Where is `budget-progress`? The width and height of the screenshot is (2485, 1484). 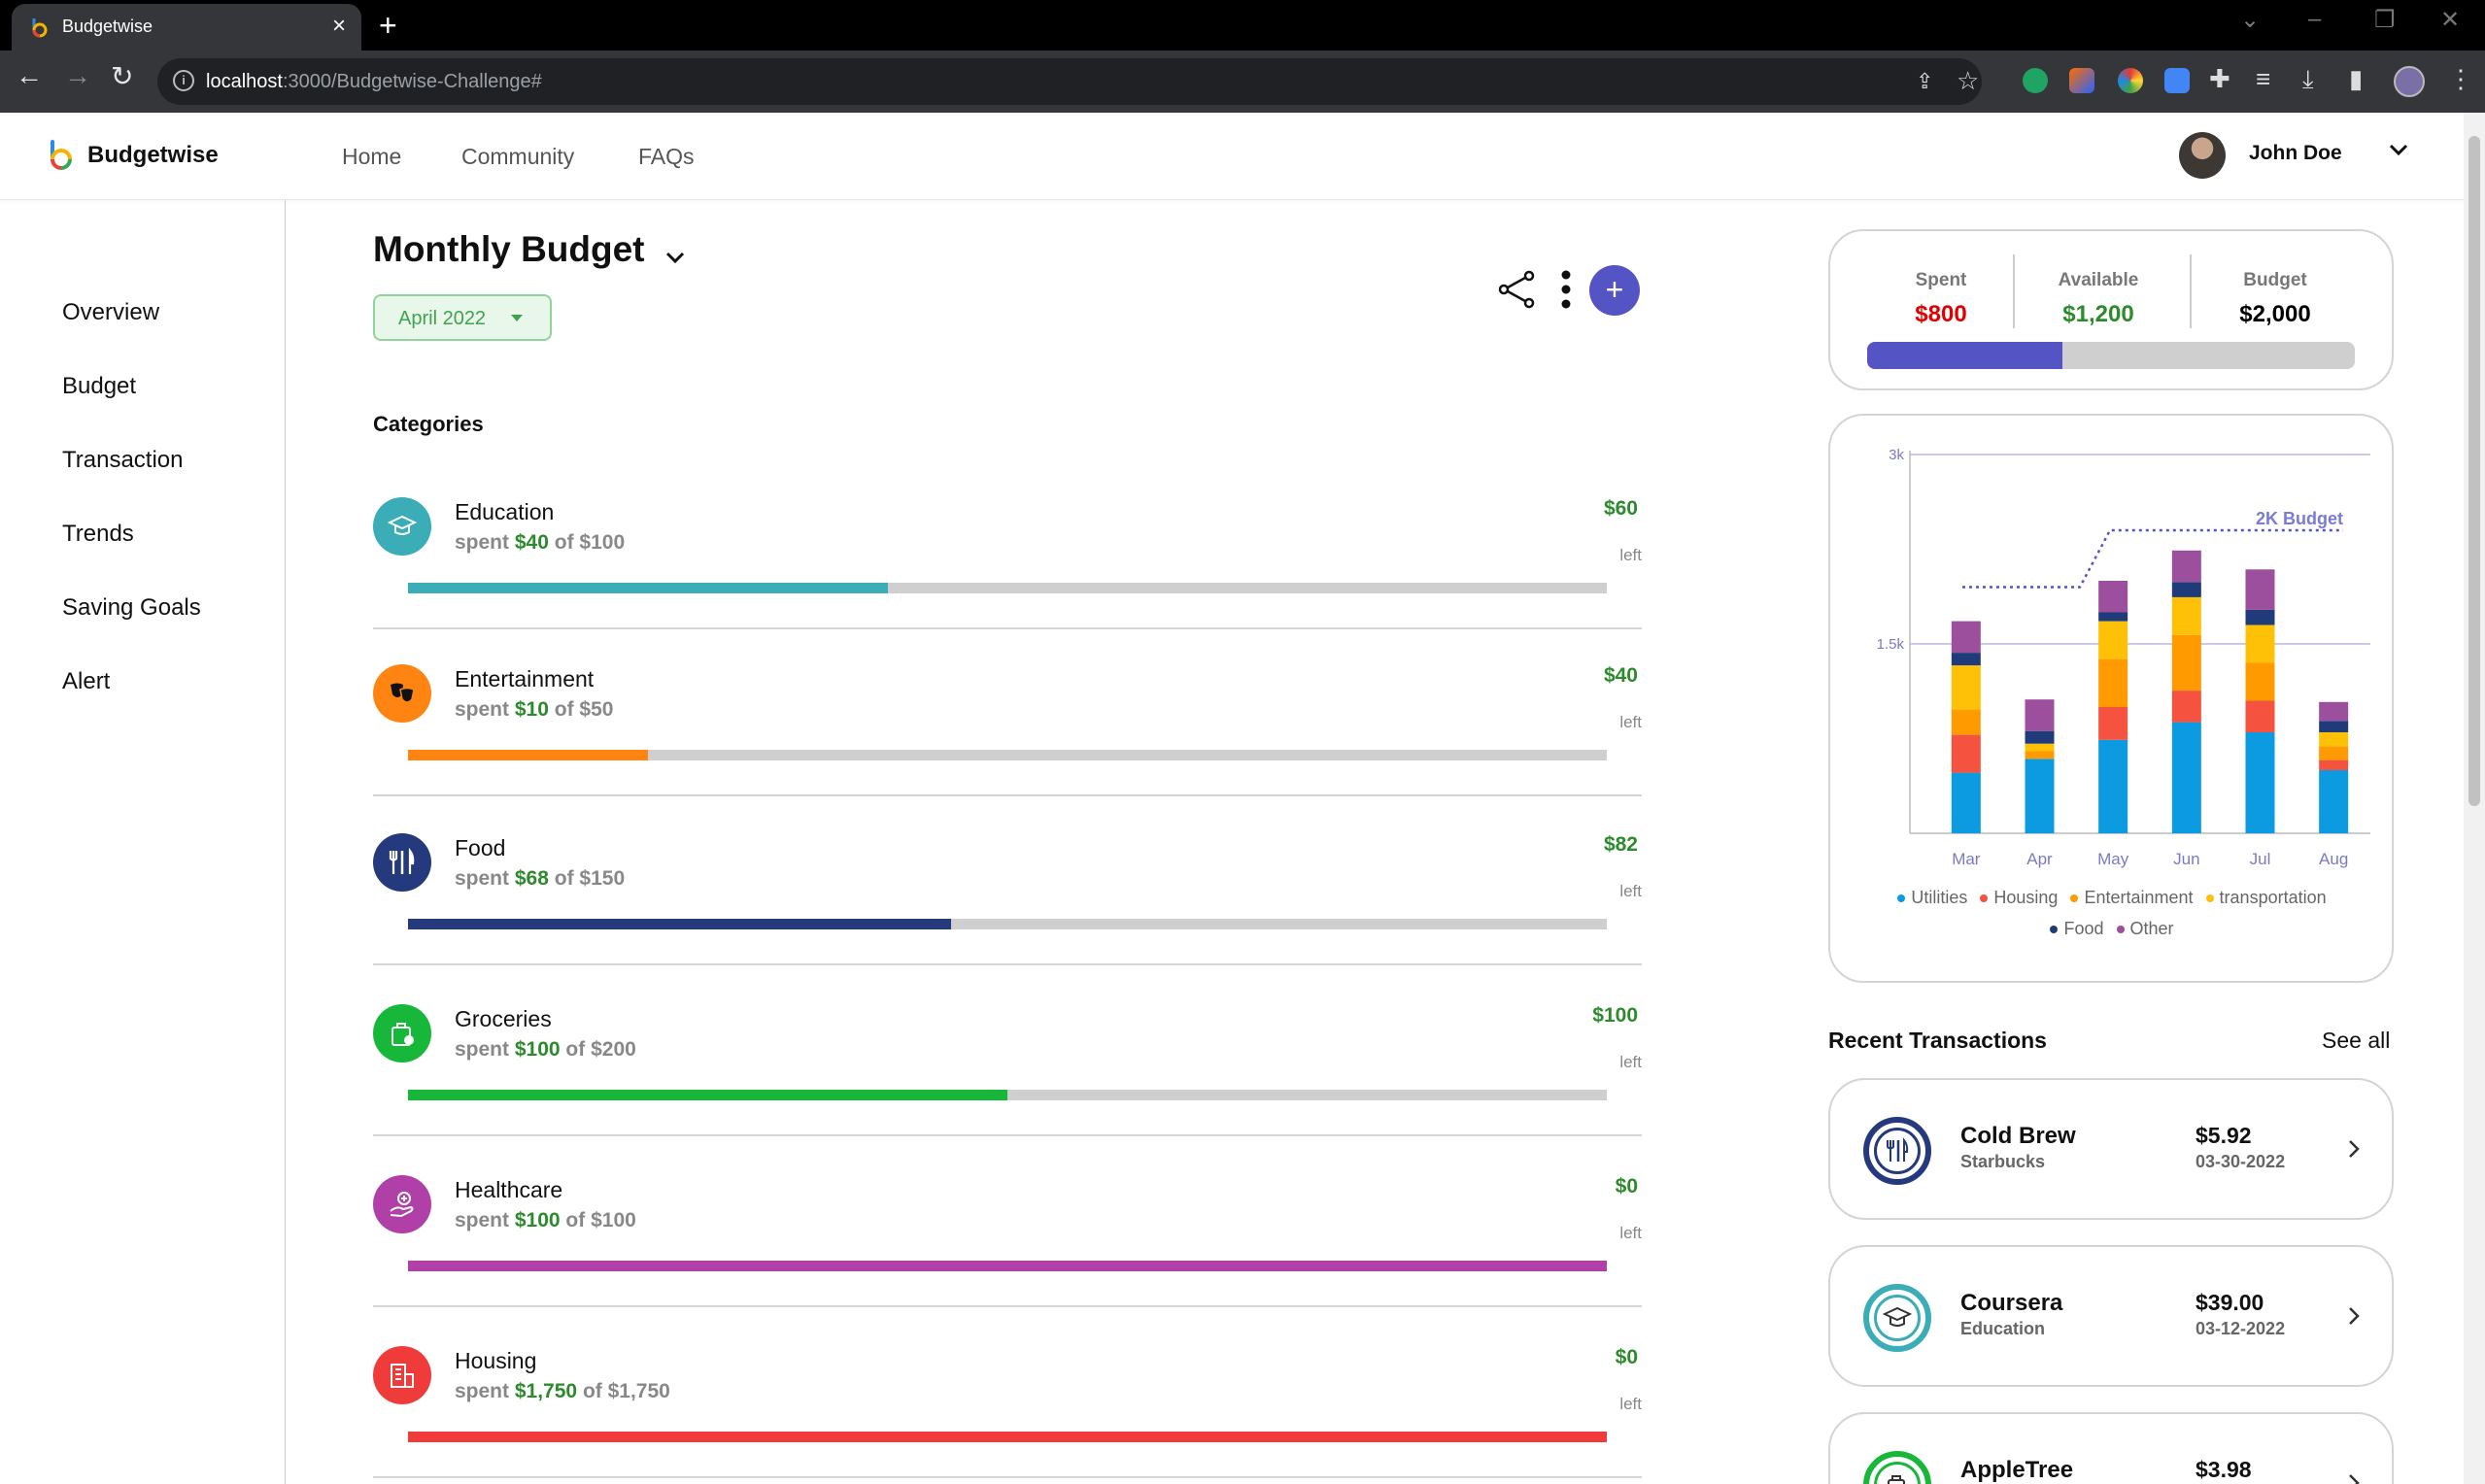 budget-progress is located at coordinates (2111, 355).